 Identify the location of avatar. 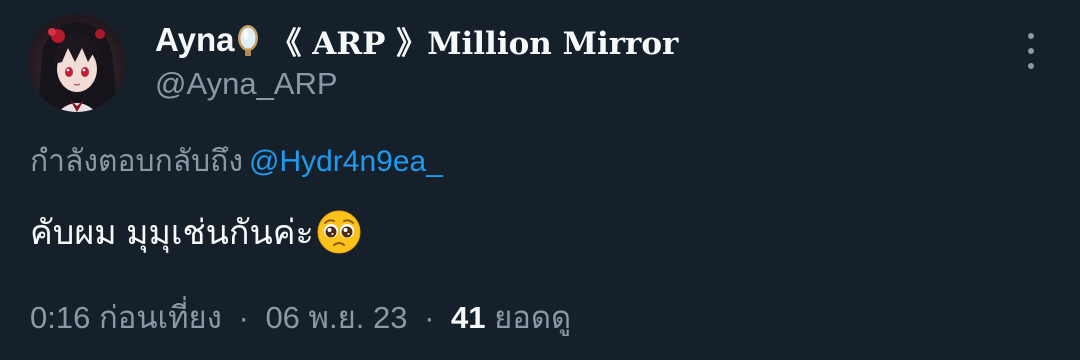
(77, 63).